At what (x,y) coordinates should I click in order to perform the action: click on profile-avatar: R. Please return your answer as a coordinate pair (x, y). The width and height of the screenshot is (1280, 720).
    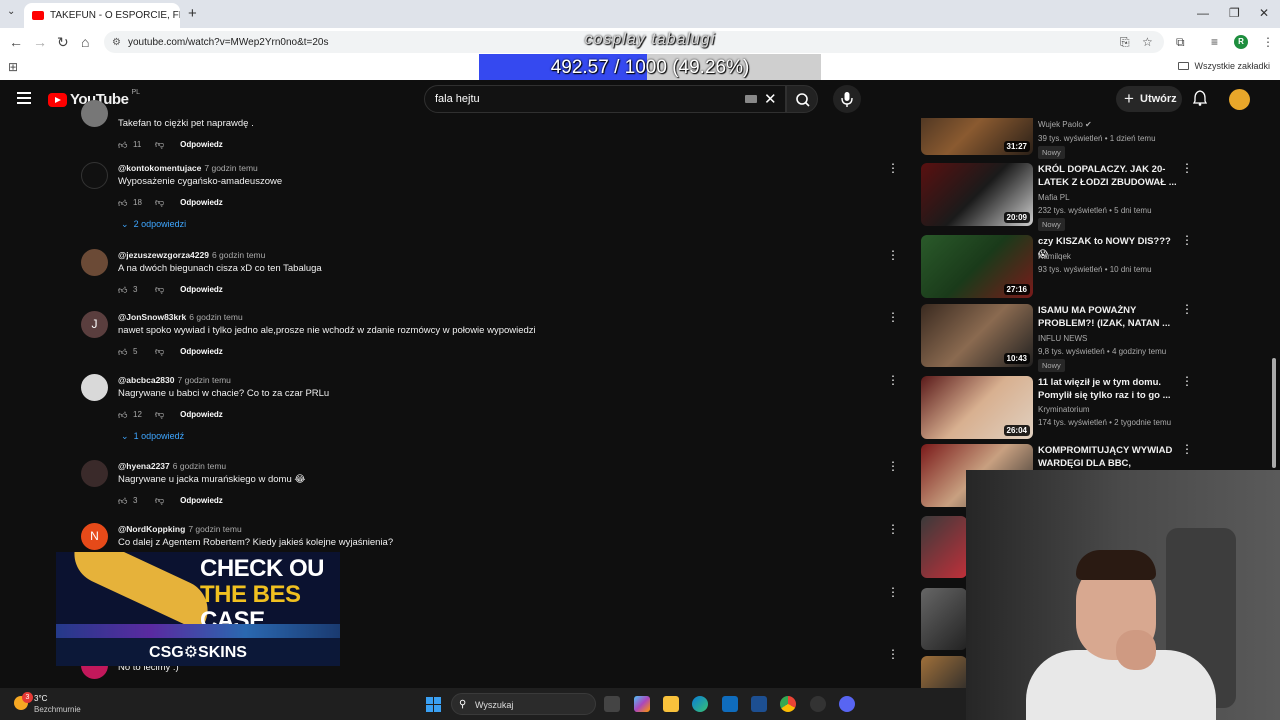
    Looking at the image, I should click on (1241, 42).